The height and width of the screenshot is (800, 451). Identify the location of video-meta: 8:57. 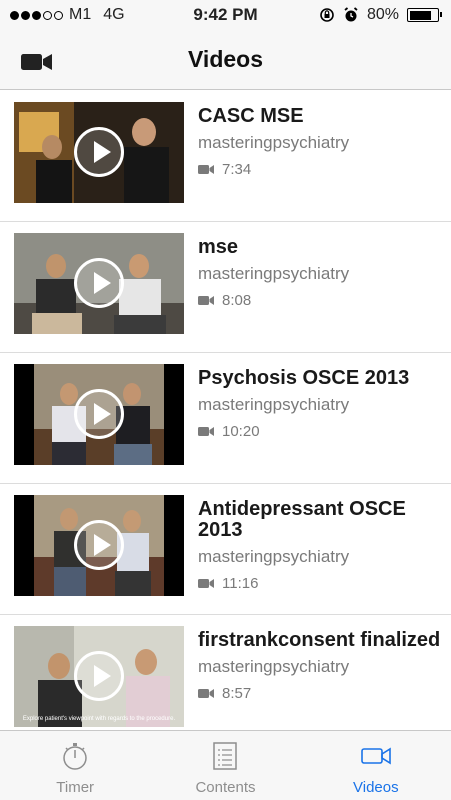
(319, 693).